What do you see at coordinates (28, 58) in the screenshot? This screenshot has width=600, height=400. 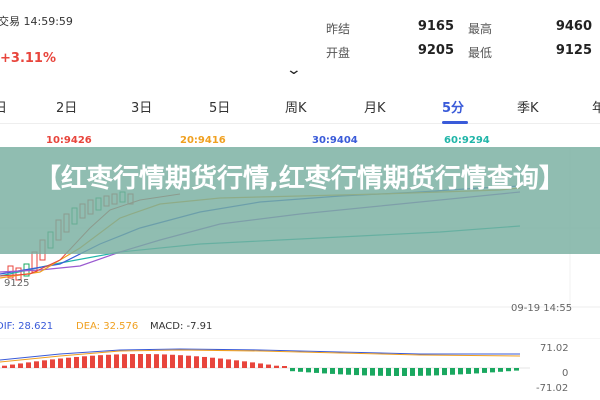 I see `price-change-percent: +3.11%` at bounding box center [28, 58].